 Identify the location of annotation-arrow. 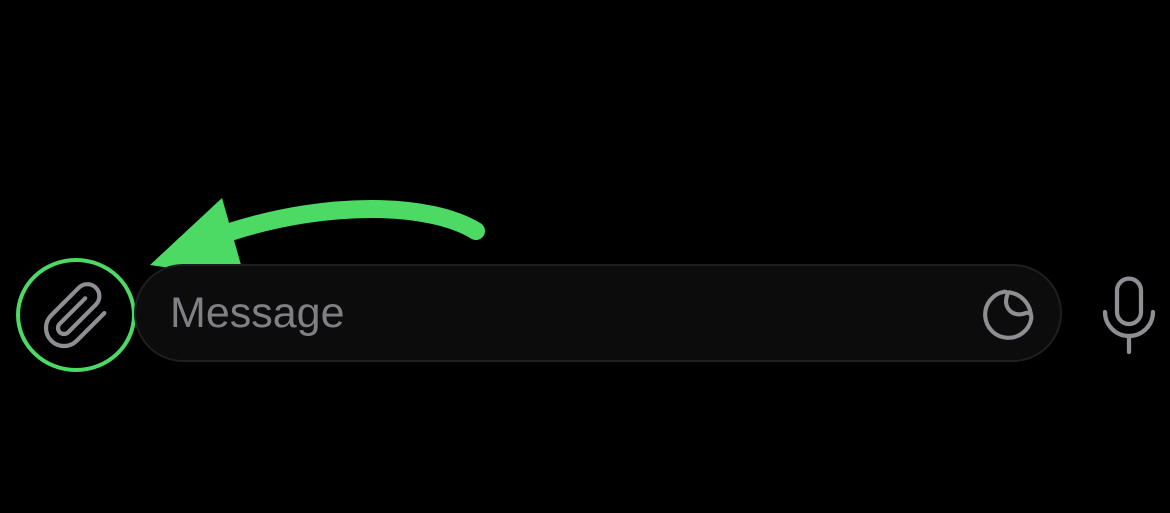
(317, 238).